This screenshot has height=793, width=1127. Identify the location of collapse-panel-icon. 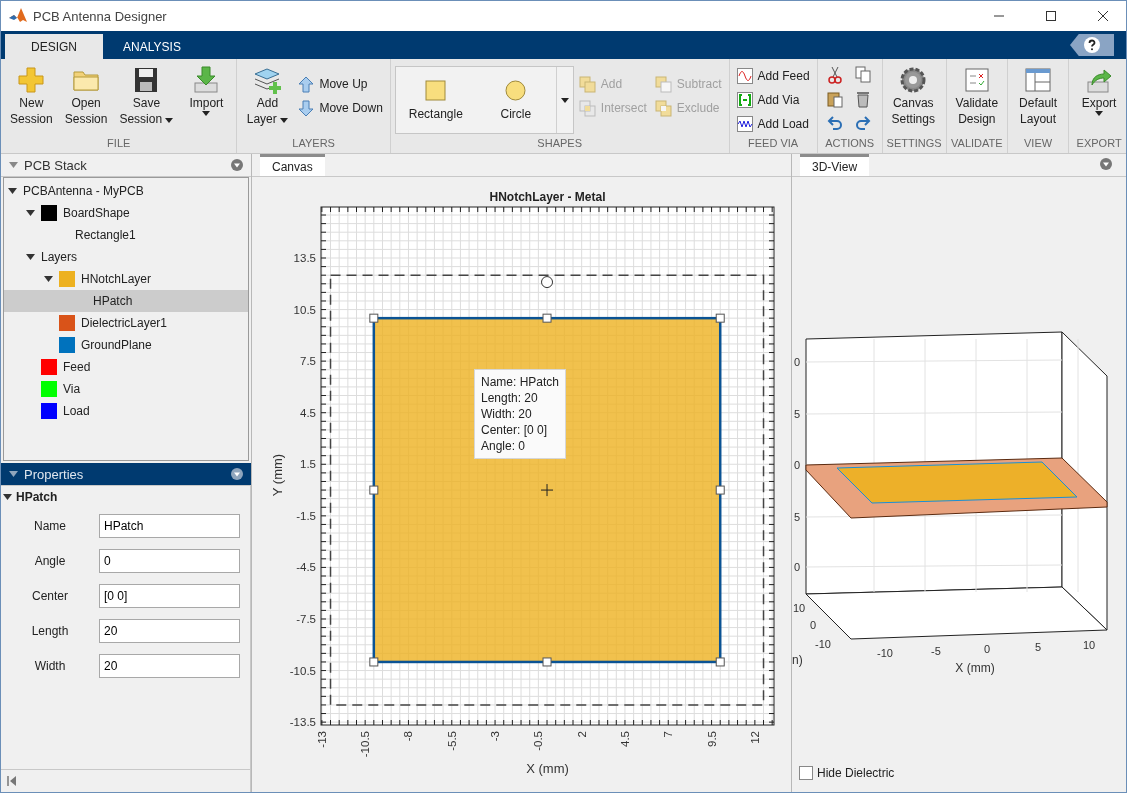
(12, 781).